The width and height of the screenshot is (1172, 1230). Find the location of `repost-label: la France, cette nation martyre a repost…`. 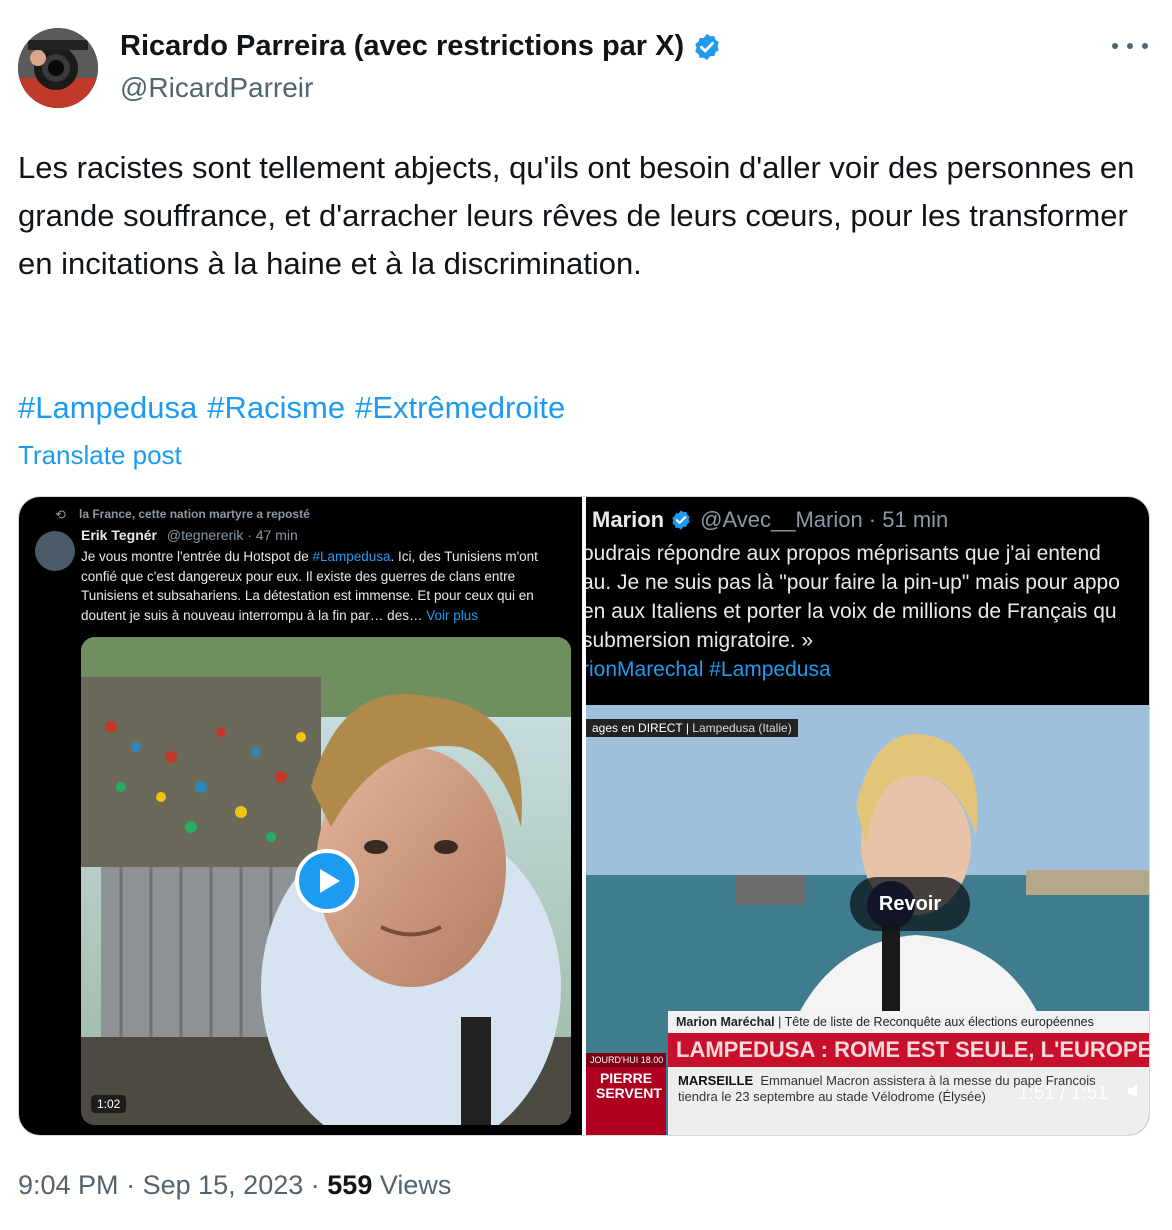

repost-label: la France, cette nation martyre a repost… is located at coordinates (194, 514).